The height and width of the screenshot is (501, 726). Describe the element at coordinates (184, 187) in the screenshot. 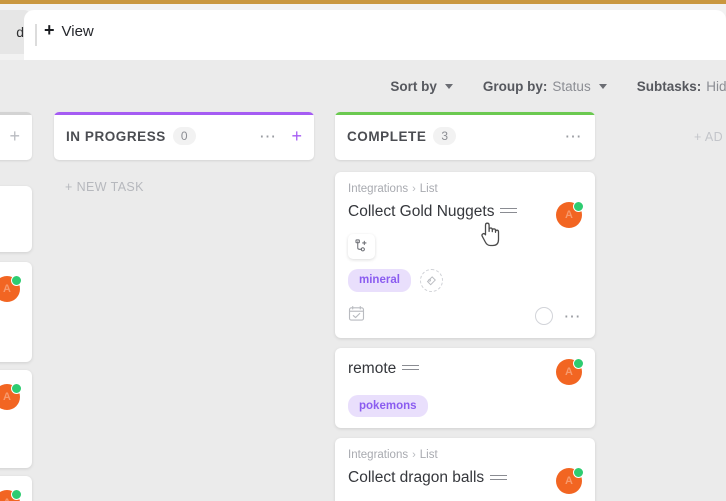

I see `new-task-button: + NEW TASK` at that location.